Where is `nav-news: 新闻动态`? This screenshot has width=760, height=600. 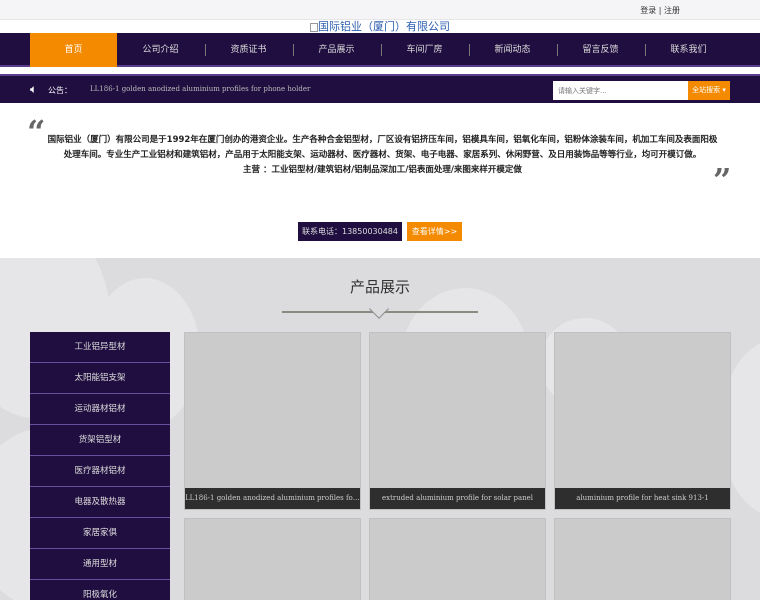 nav-news: 新闻动态 is located at coordinates (512, 50).